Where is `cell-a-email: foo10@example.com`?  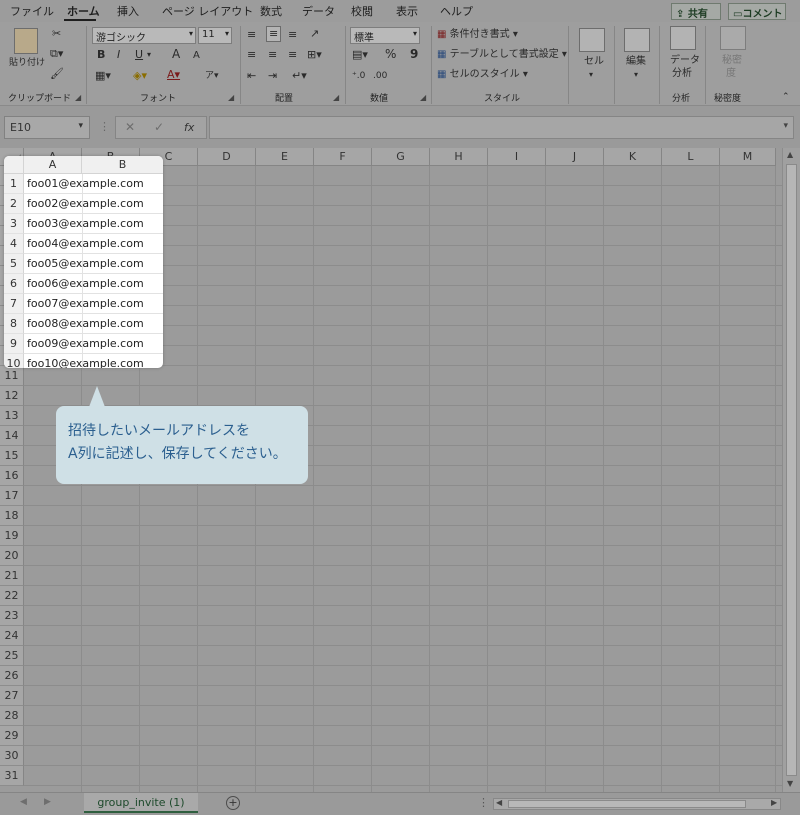
cell-a-email: foo10@example.com is located at coordinates (93, 361).